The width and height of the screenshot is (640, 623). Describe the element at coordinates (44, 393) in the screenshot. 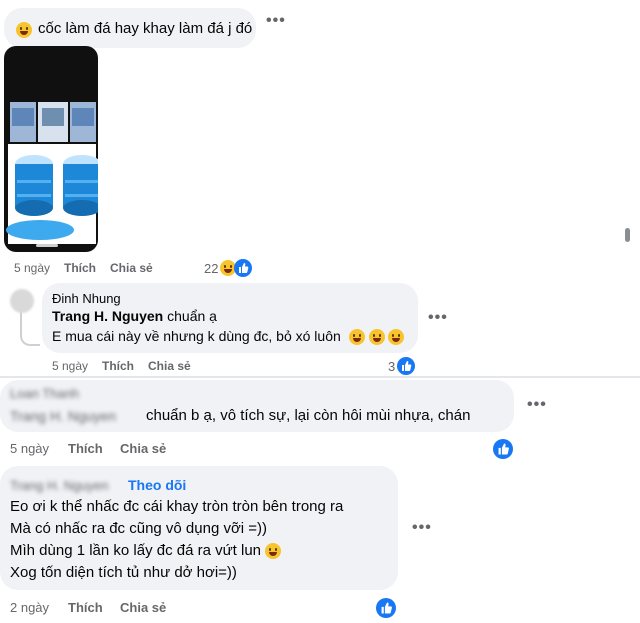

I see `comment-author: Loan Thanh` at that location.